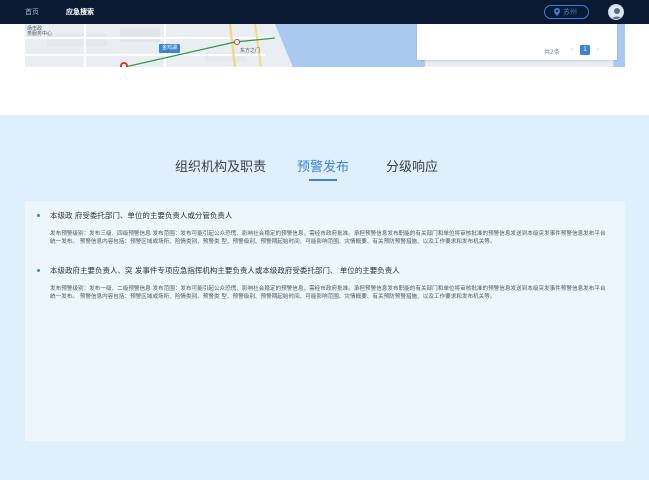 Image resolution: width=649 pixels, height=480 pixels. Describe the element at coordinates (32, 12) in the screenshot. I see `nav-home-link: 首页` at that location.